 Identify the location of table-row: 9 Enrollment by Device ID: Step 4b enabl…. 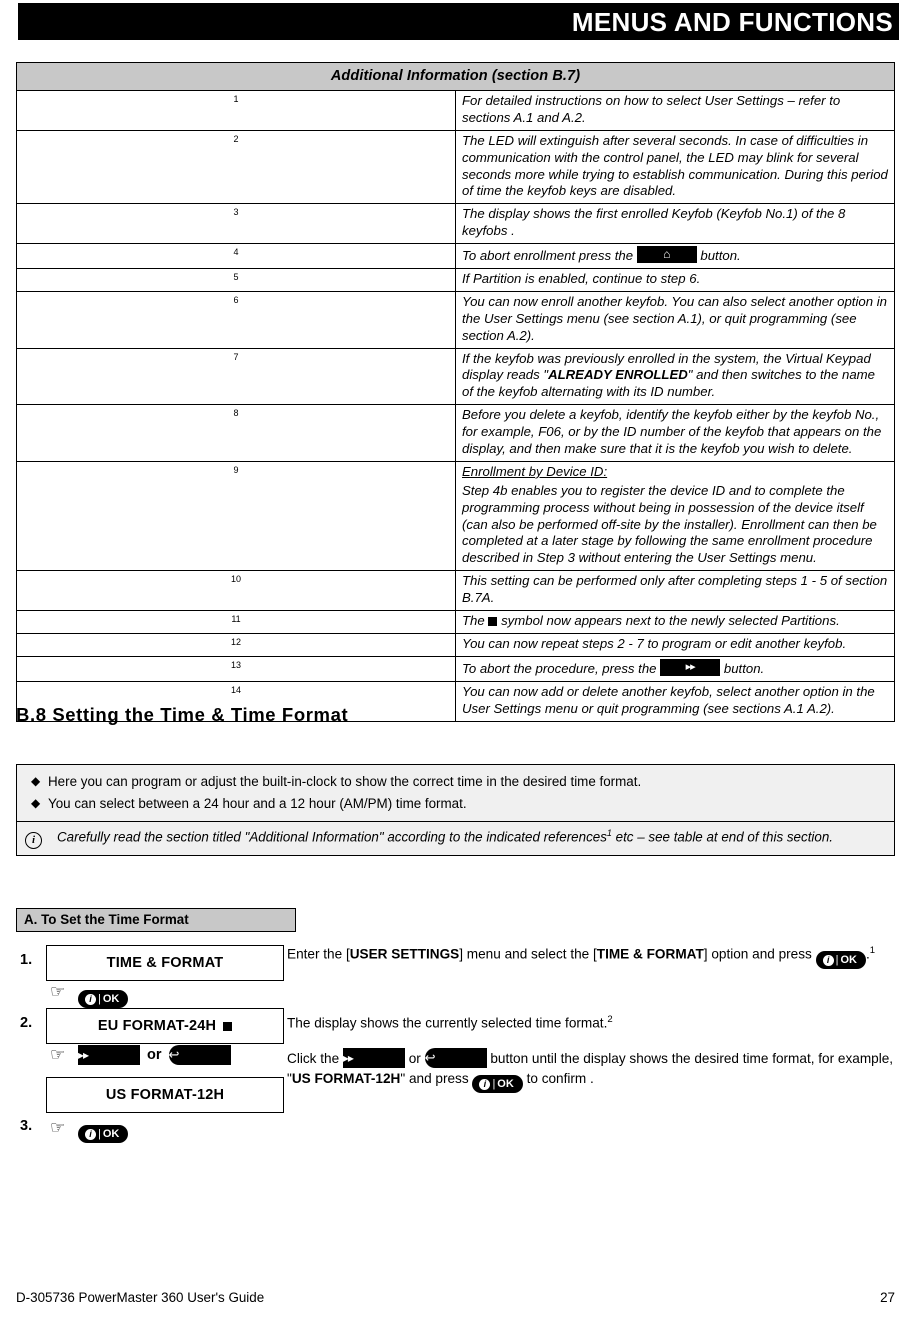
(455, 516).